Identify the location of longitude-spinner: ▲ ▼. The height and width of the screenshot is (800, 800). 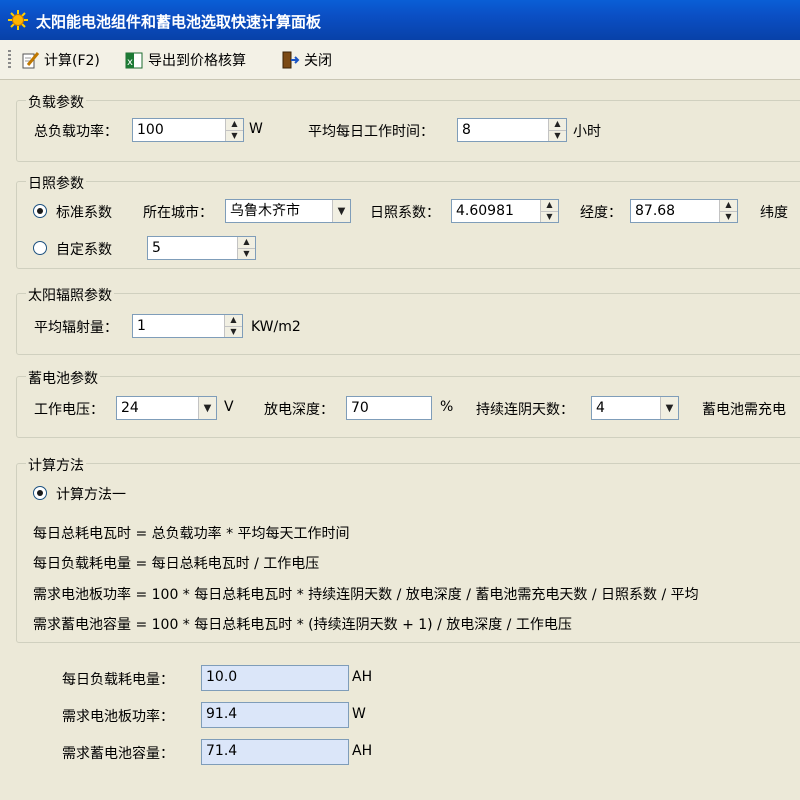
(728, 211).